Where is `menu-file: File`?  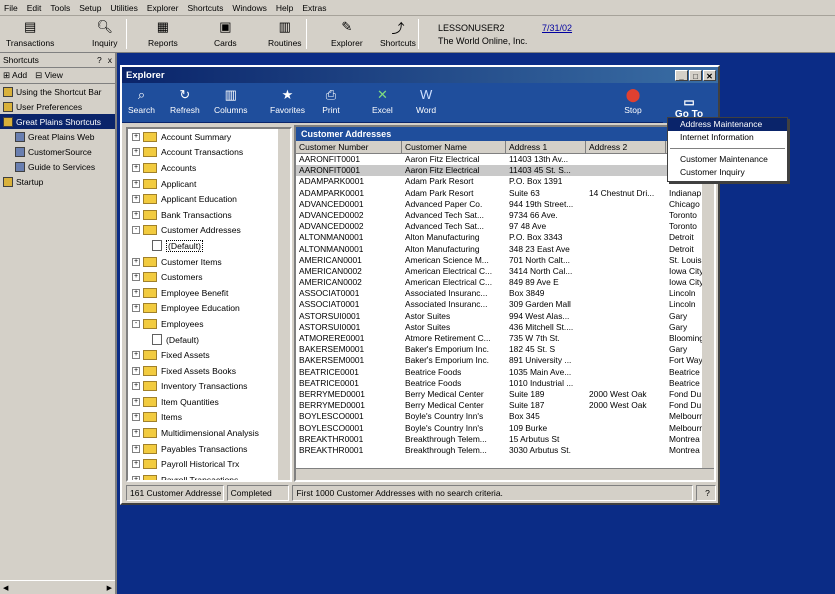
menu-file: File is located at coordinates (11, 8).